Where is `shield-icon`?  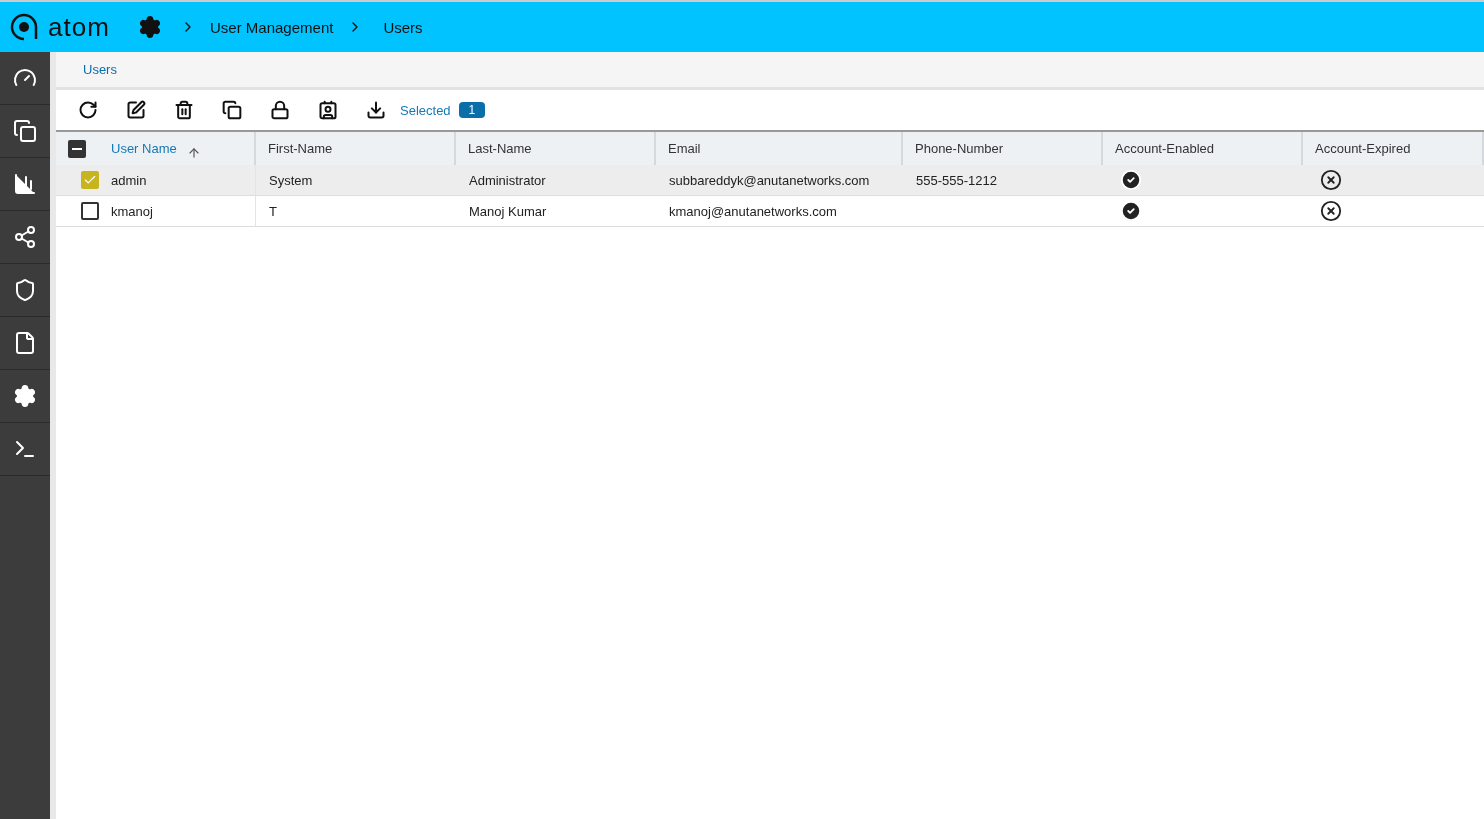 shield-icon is located at coordinates (25, 290).